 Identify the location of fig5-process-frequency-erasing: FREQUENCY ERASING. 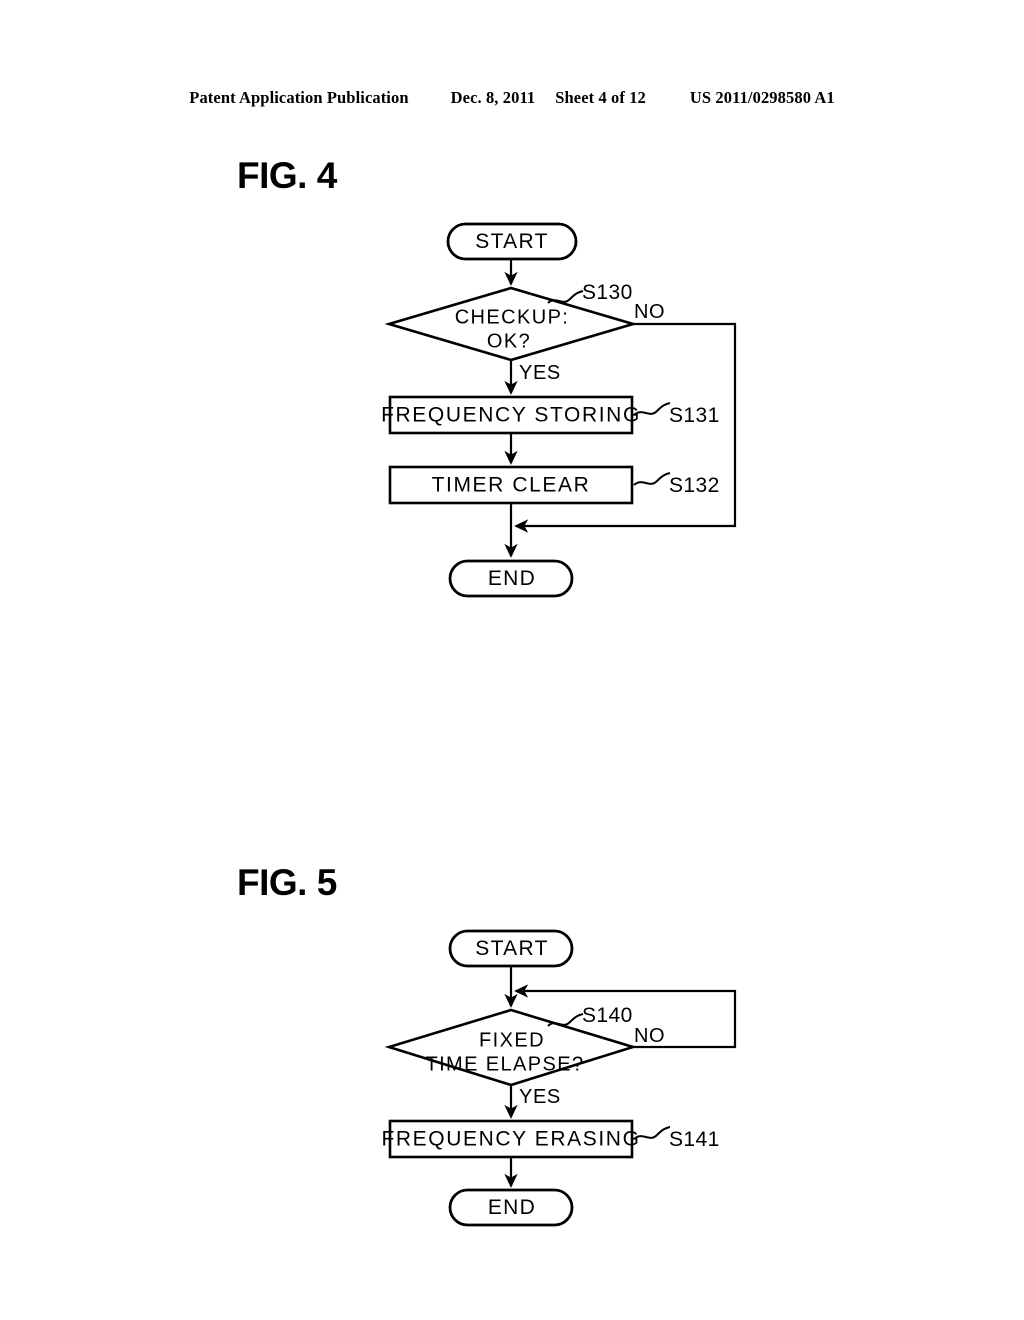
(510, 1139).